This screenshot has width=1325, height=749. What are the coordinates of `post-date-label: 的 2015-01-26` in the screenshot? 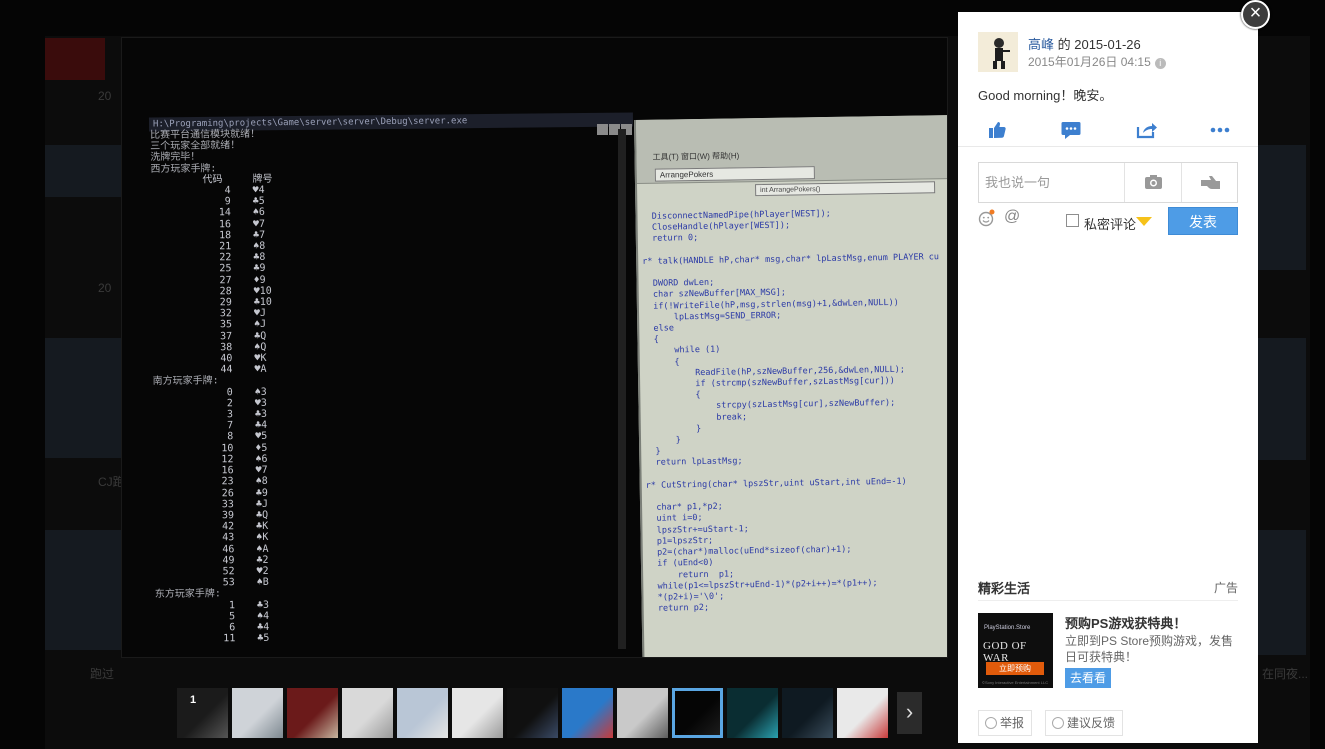 It's located at (1097, 44).